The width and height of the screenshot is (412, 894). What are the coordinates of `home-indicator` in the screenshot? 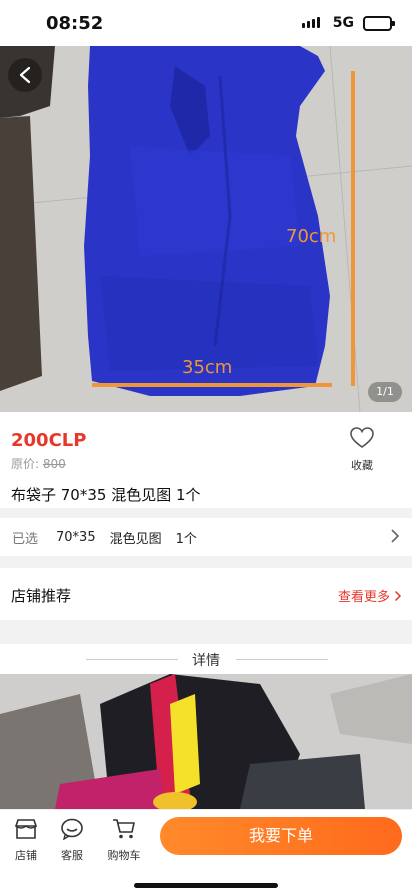 It's located at (206, 885).